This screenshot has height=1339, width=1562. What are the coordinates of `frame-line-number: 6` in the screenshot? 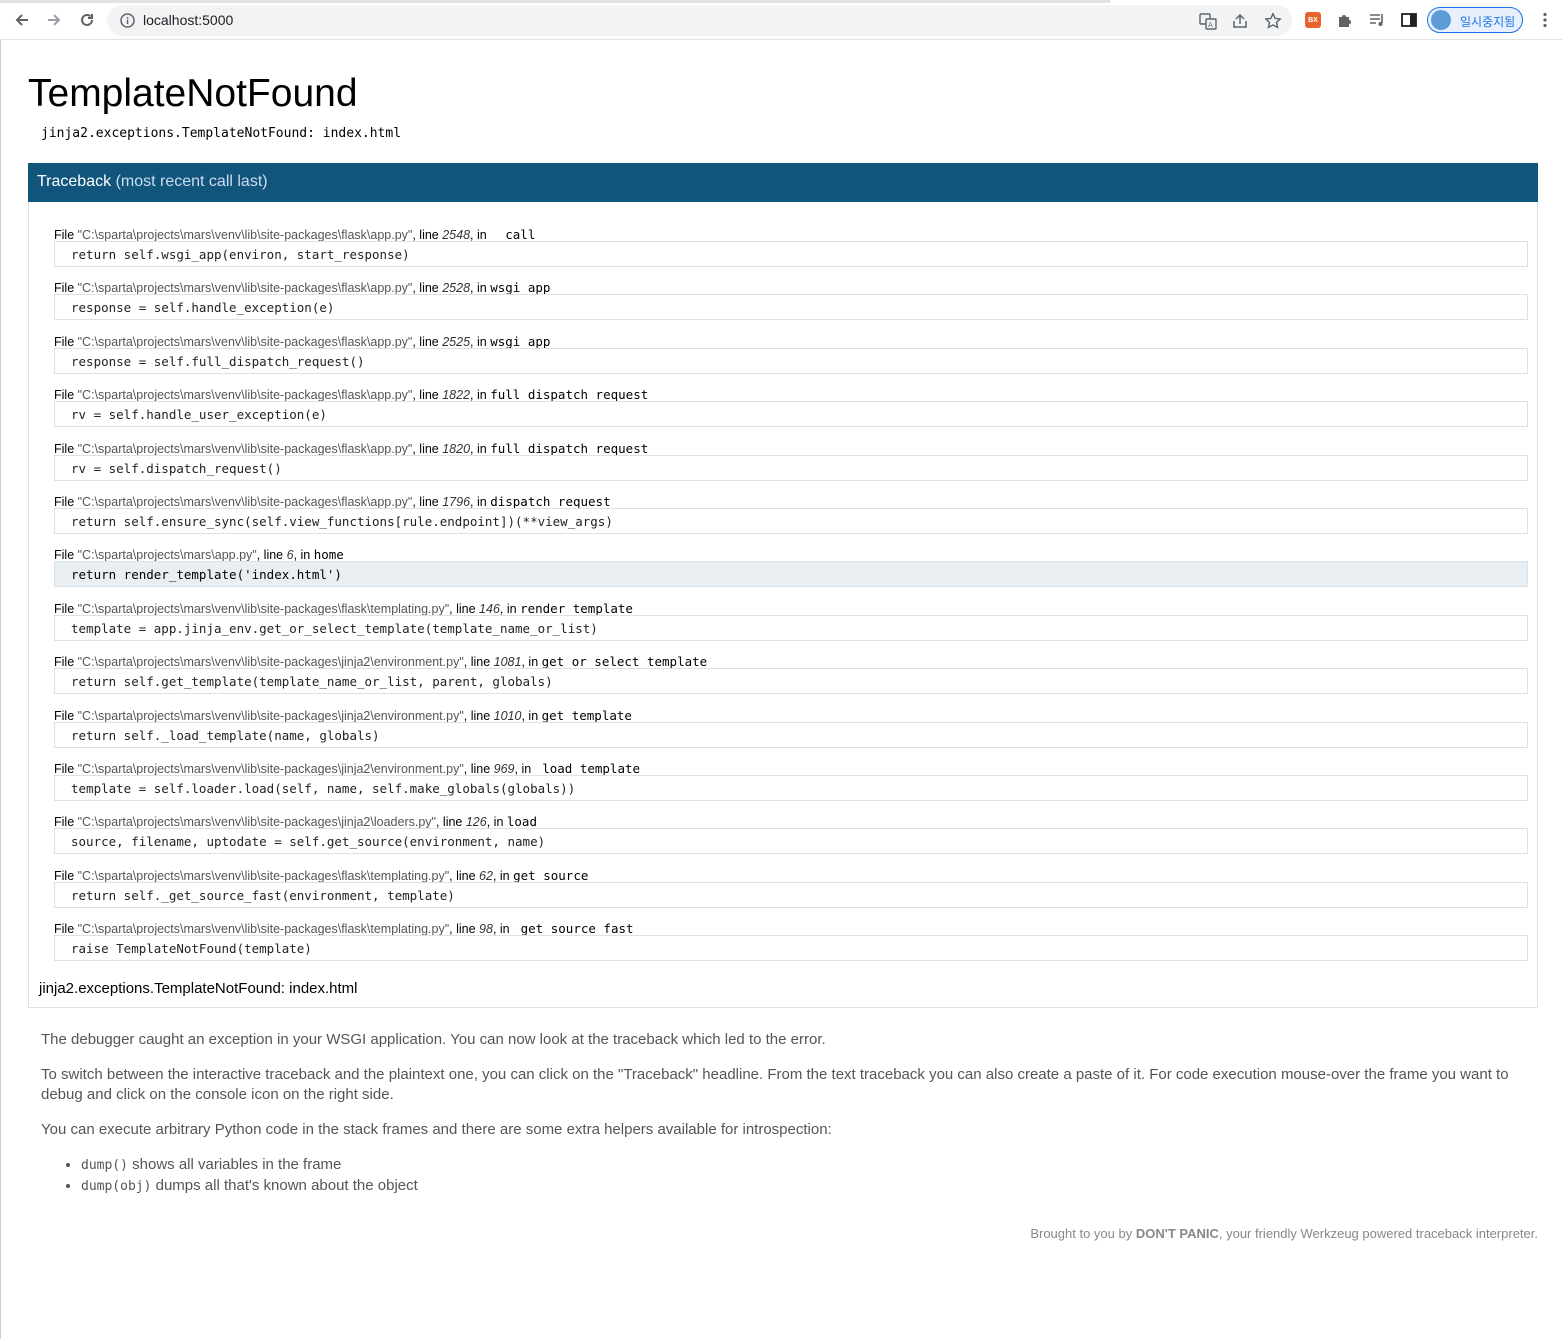 It's located at (290, 555).